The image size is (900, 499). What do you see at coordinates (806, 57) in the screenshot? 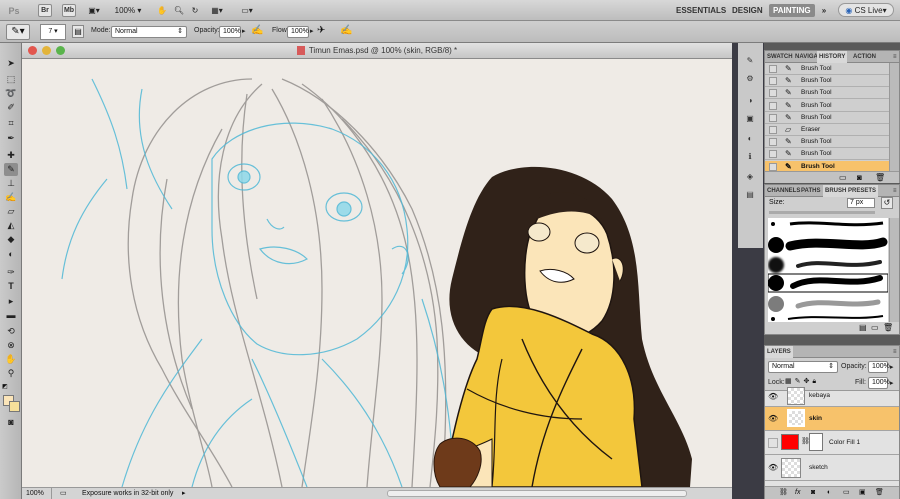
I see `tab-navigator: NAVIGA` at bounding box center [806, 57].